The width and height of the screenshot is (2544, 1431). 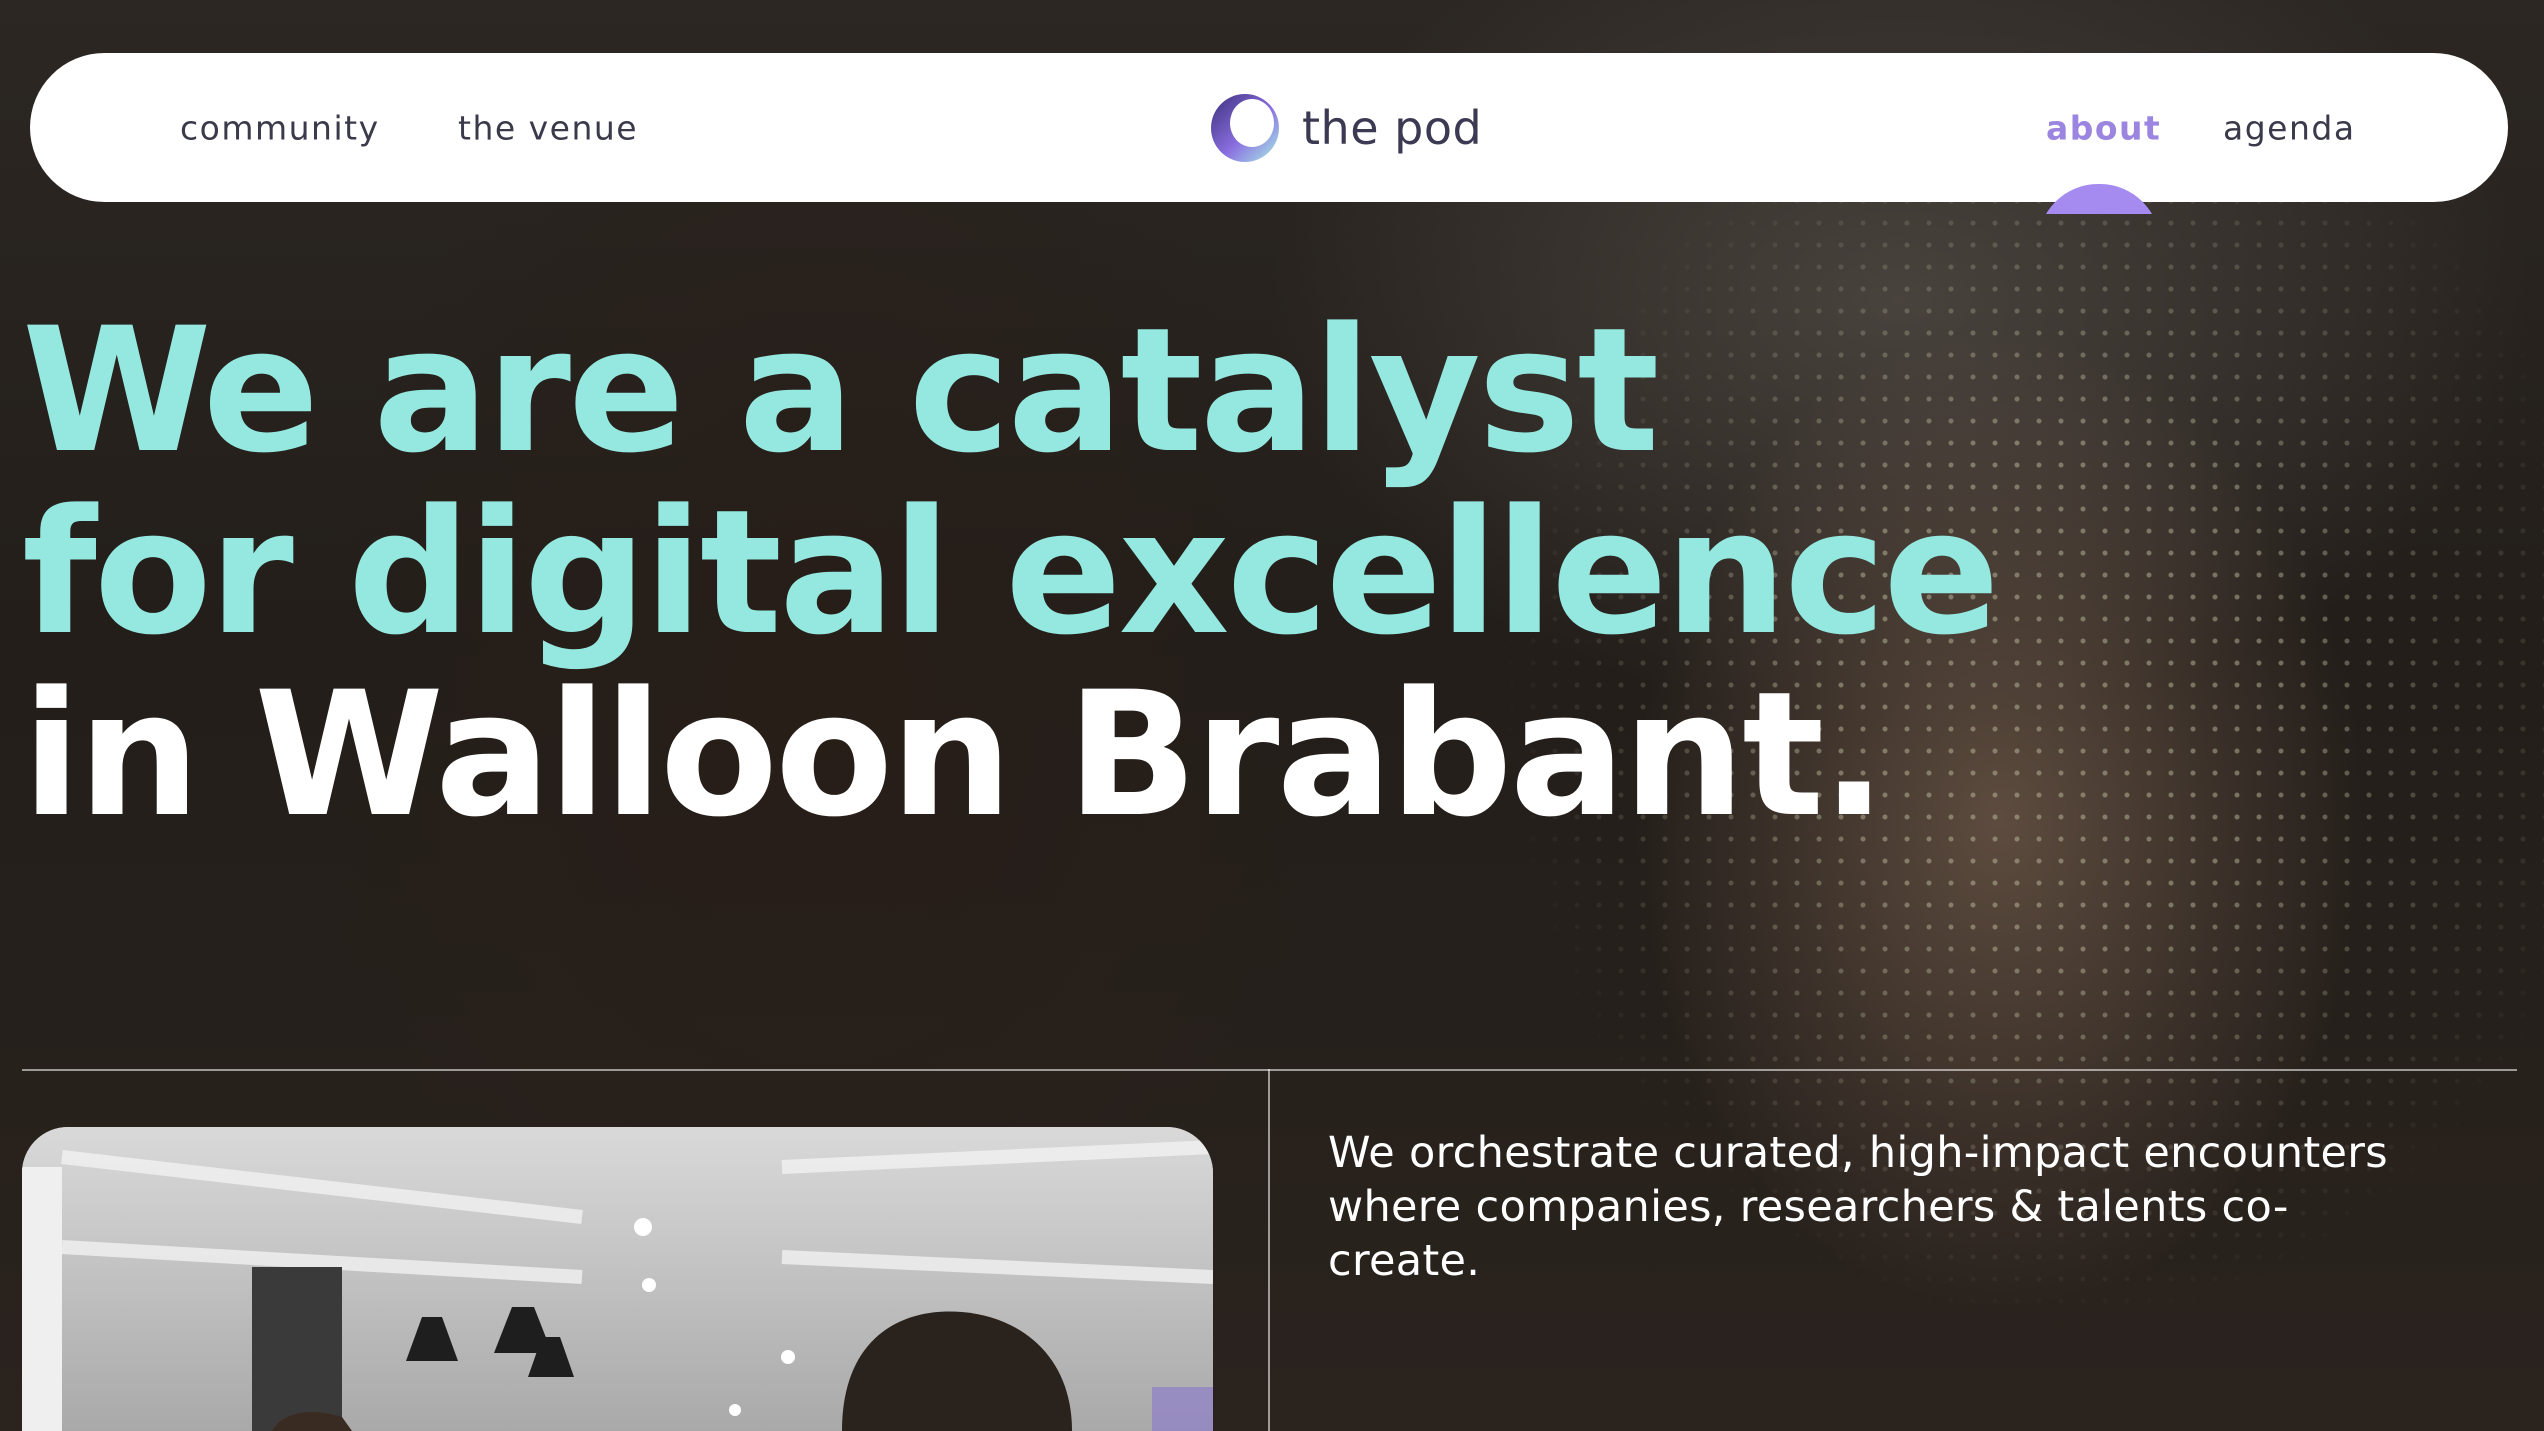 I want to click on venue-photo, so click(x=617, y=1279).